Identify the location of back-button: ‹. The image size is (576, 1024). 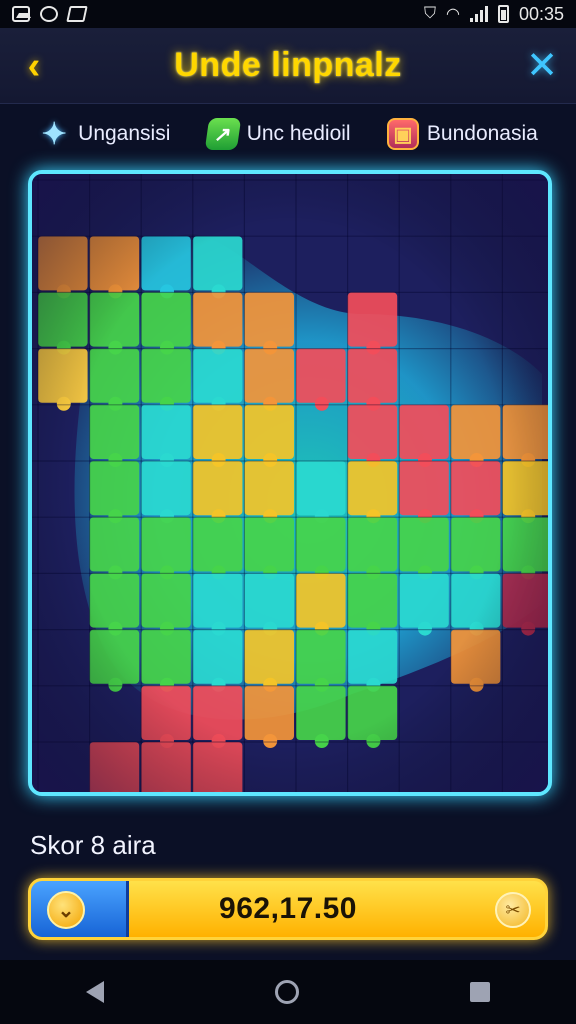
(34, 66).